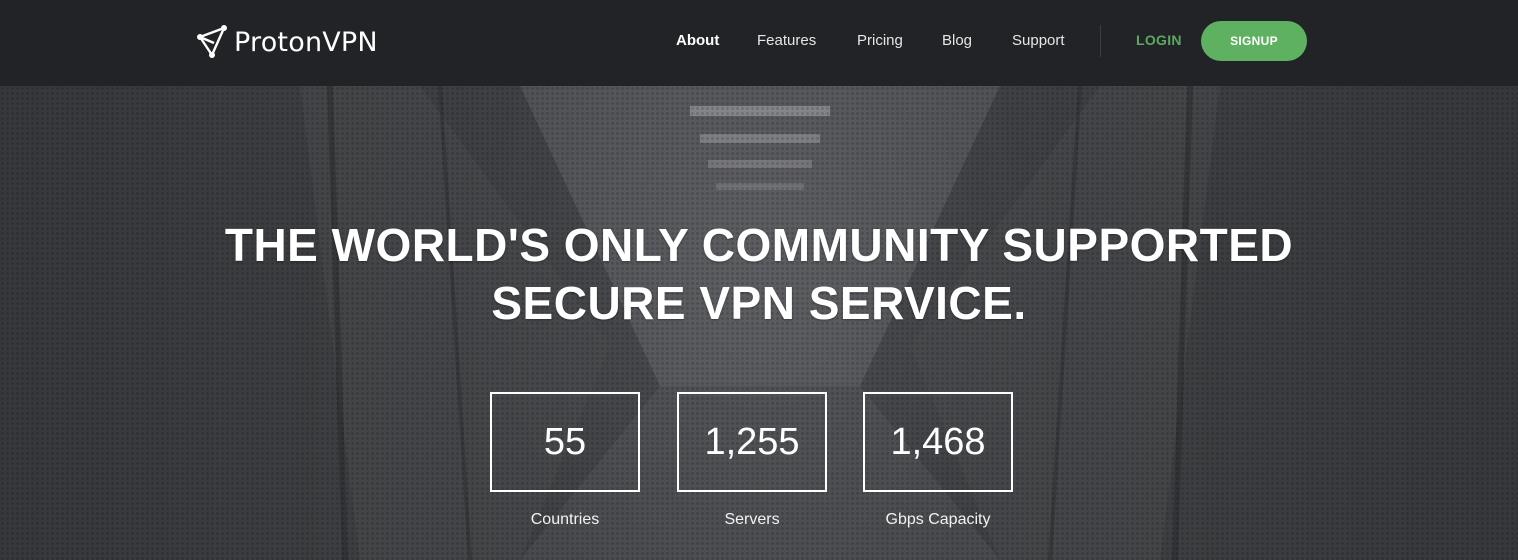 This screenshot has height=560, width=1518. I want to click on stat-countries: 55 Countries, so click(565, 460).